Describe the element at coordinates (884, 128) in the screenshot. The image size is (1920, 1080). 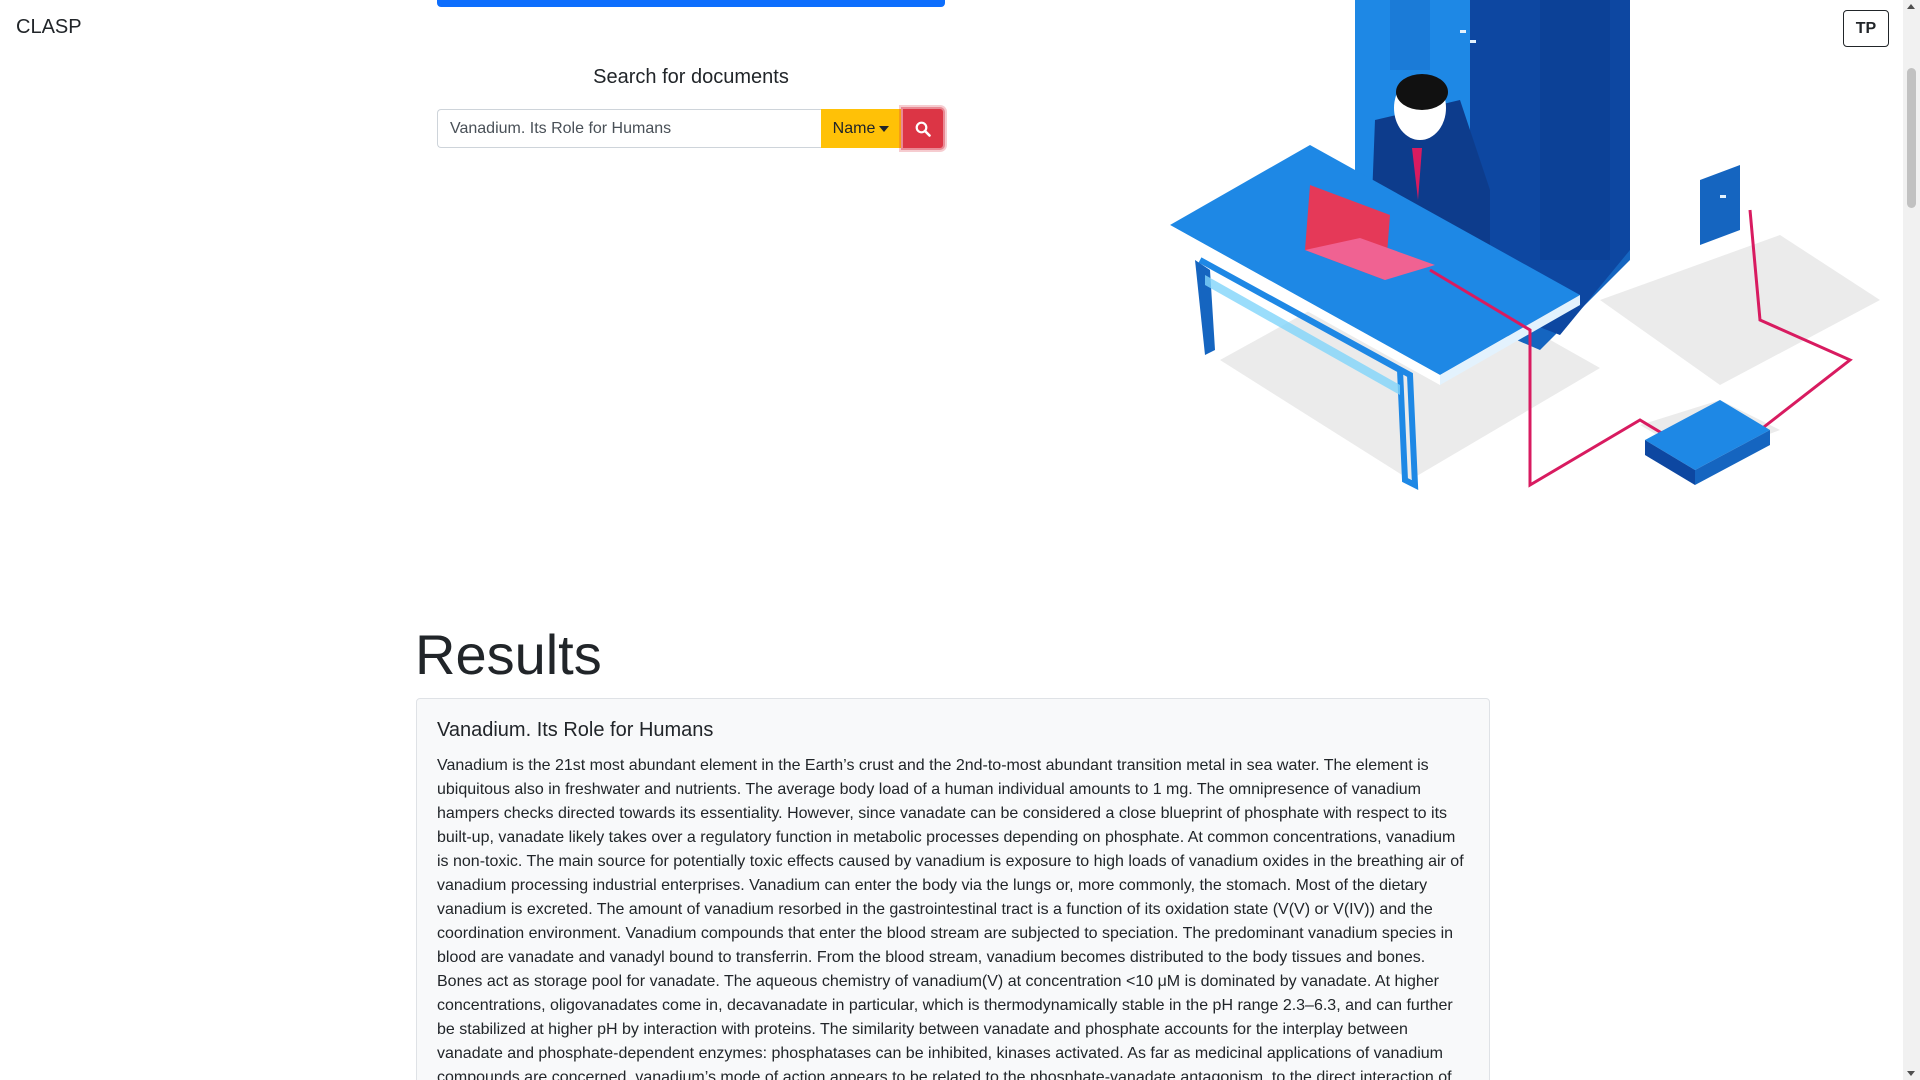
I see `caret-down-icon` at that location.